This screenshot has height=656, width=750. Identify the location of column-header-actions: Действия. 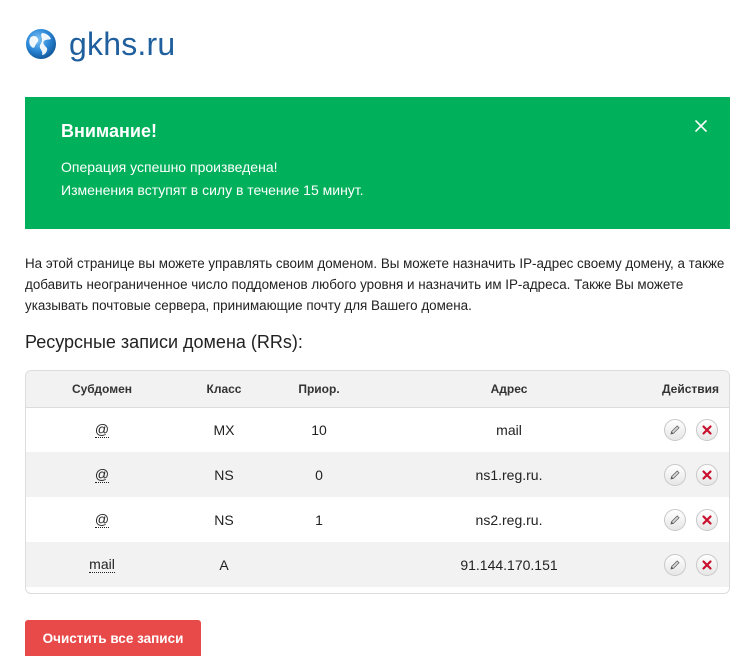
(690, 388).